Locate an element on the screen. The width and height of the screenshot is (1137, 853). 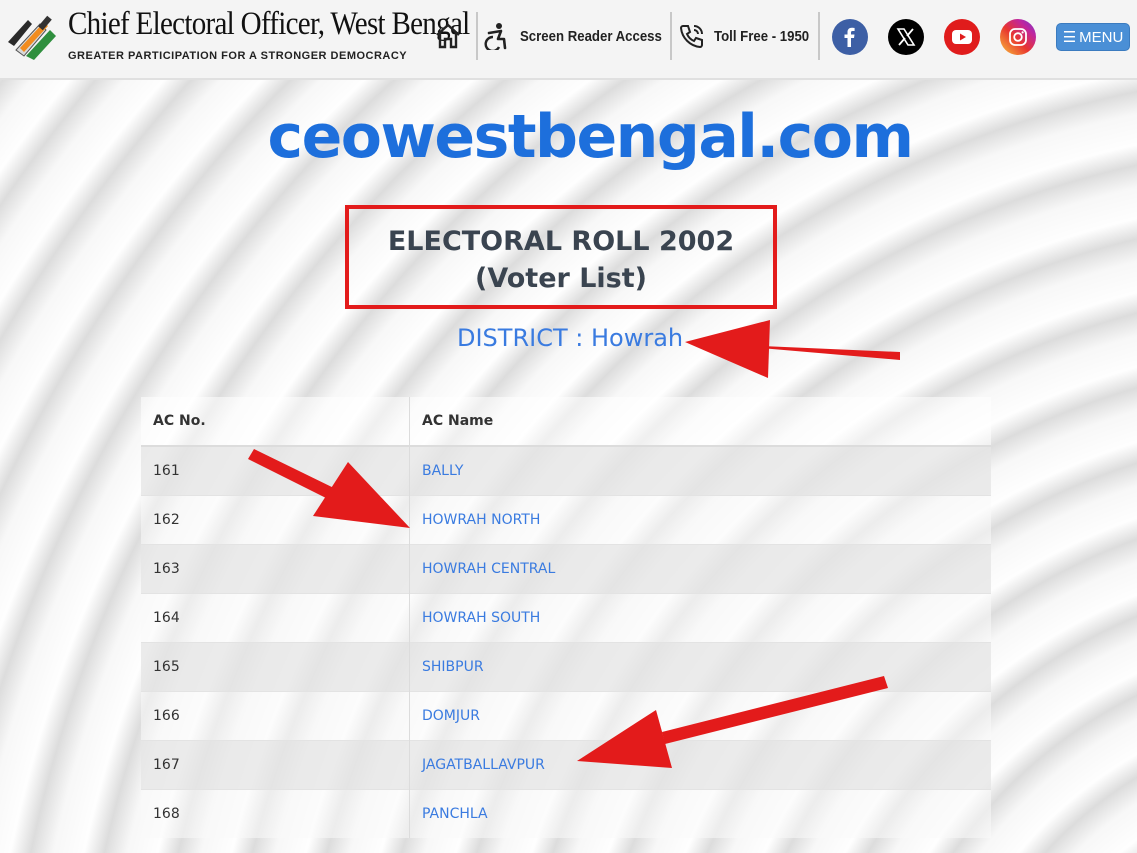
table-row: 164 HOWRAH SOUTH is located at coordinates (566, 618).